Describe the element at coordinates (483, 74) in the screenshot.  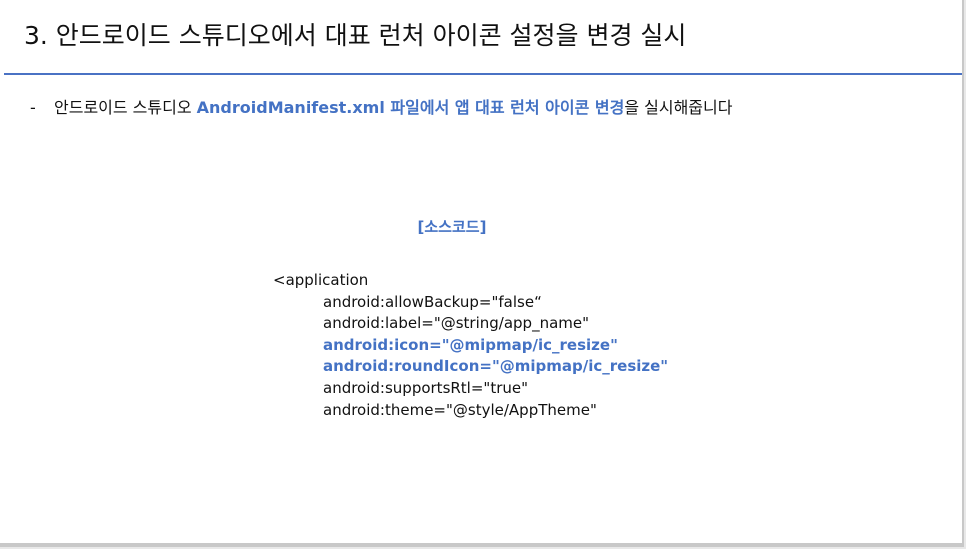
I see `title-divider` at that location.